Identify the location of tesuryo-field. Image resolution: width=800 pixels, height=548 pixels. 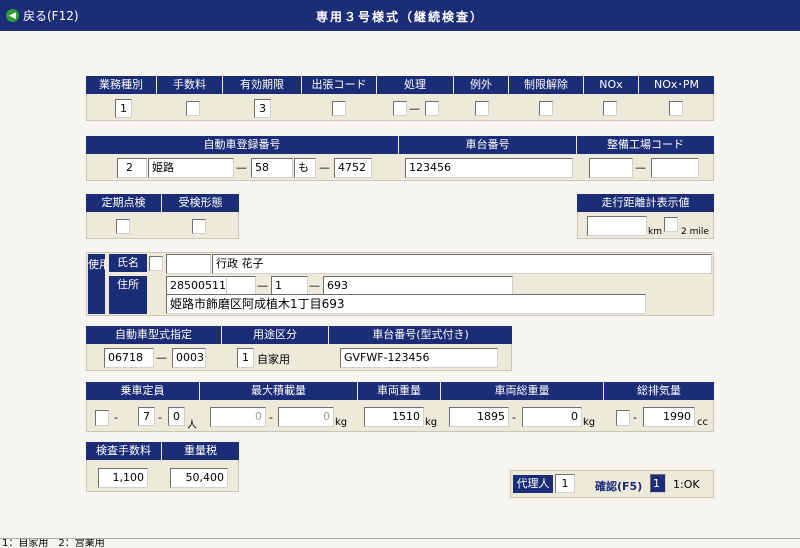
(193, 108).